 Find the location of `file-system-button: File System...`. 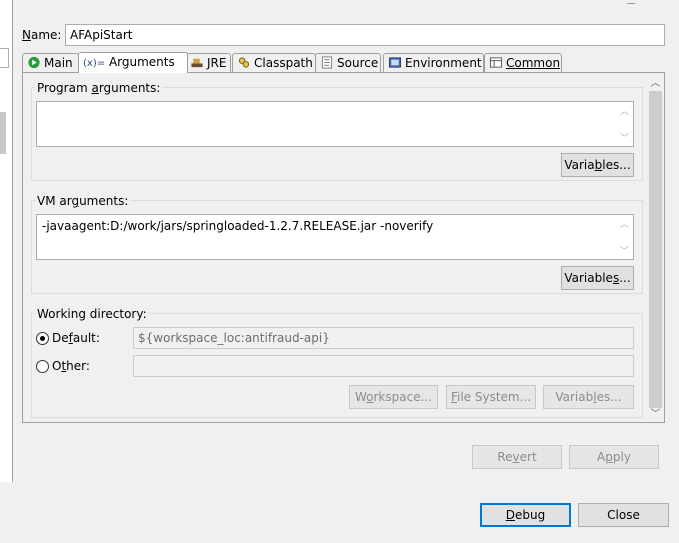

file-system-button: File System... is located at coordinates (491, 397).